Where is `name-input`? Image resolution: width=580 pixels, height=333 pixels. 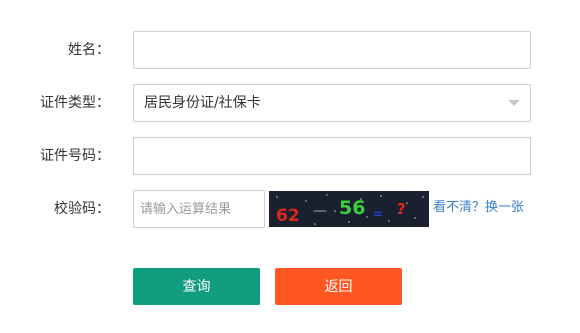 name-input is located at coordinates (332, 50).